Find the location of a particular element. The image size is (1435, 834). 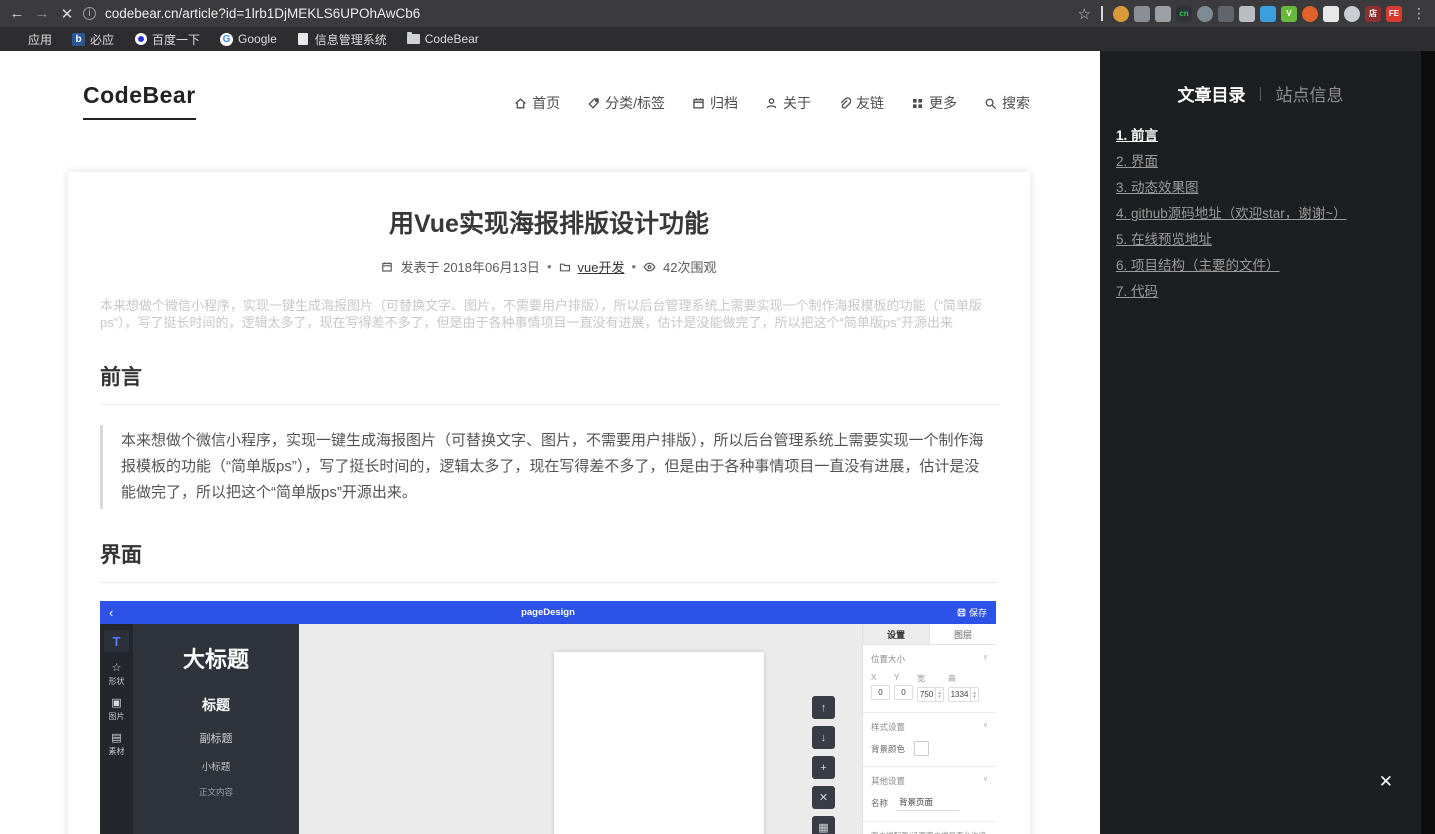

pd-field-label: 宽 is located at coordinates (921, 678).